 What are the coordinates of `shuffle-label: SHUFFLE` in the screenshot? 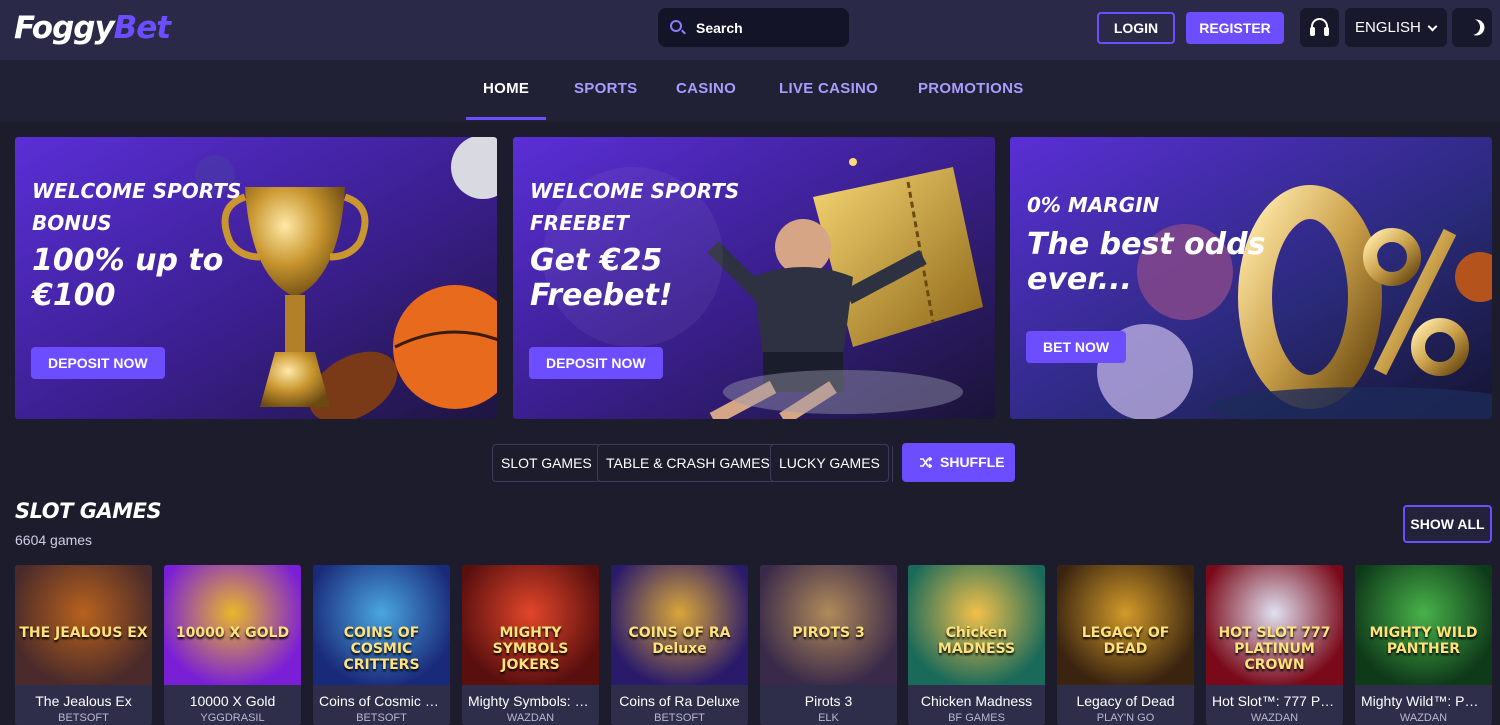 It's located at (972, 462).